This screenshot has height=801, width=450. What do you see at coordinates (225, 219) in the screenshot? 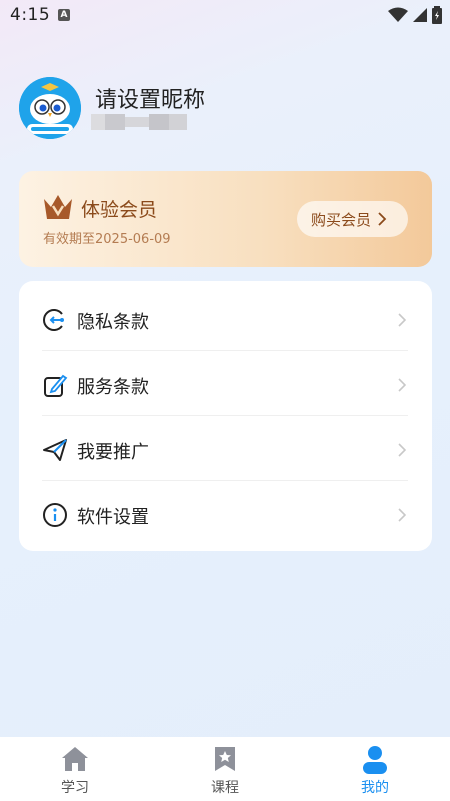
I see `vip-card: 体验会员 有效期至2025-06-09 购买会员` at bounding box center [225, 219].